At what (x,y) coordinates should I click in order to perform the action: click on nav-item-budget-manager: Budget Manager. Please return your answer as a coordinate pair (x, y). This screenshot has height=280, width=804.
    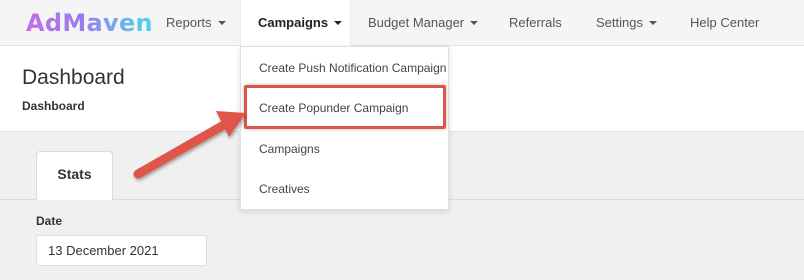
    Looking at the image, I should click on (423, 23).